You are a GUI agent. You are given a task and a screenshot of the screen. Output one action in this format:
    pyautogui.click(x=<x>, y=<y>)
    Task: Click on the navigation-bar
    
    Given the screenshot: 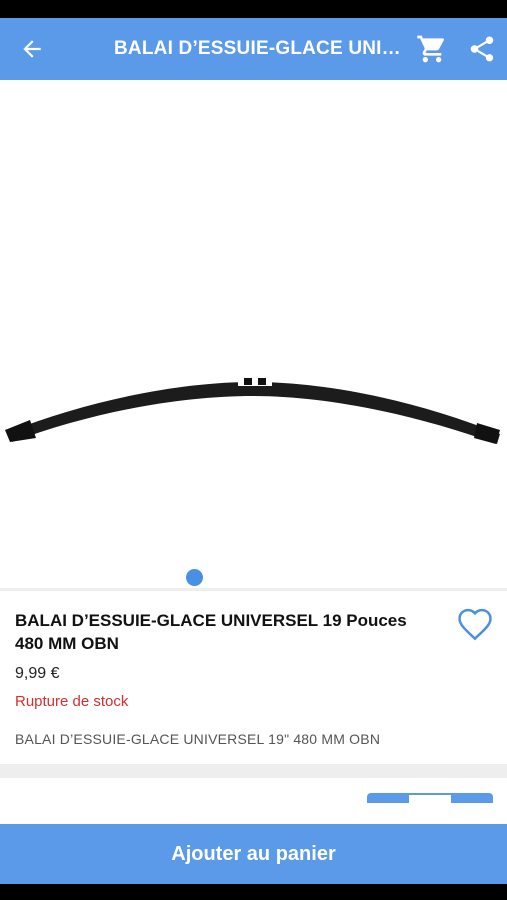 What is the action you would take?
    pyautogui.click(x=253, y=892)
    